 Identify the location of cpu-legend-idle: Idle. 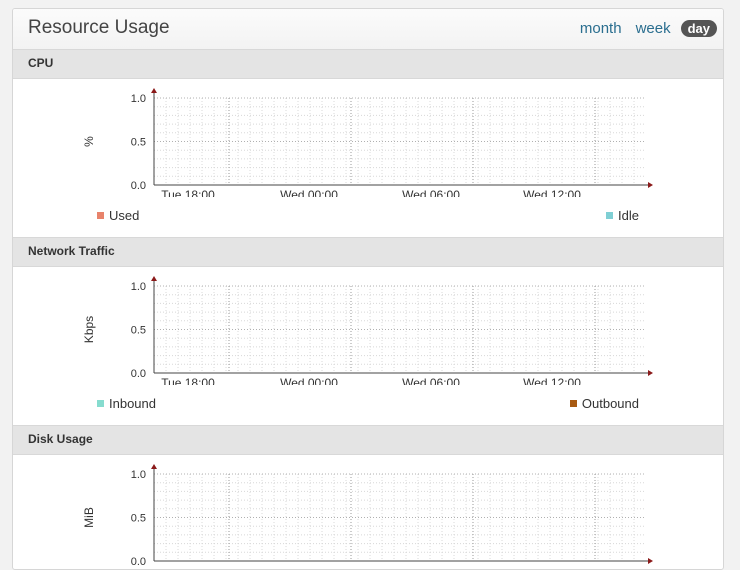
(622, 215).